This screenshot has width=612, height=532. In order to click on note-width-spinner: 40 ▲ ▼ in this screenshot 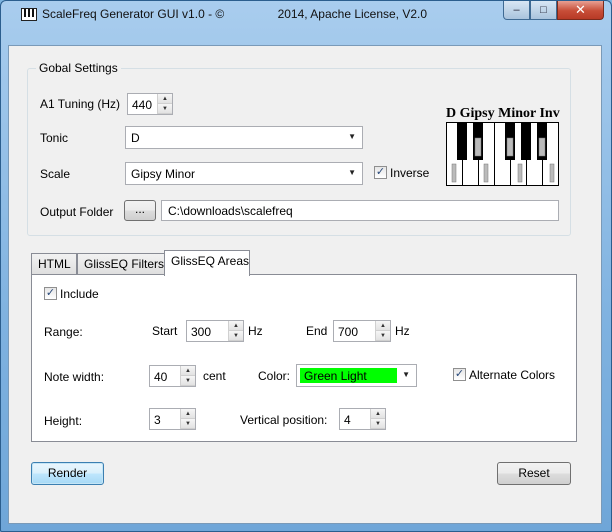, I will do `click(172, 376)`.